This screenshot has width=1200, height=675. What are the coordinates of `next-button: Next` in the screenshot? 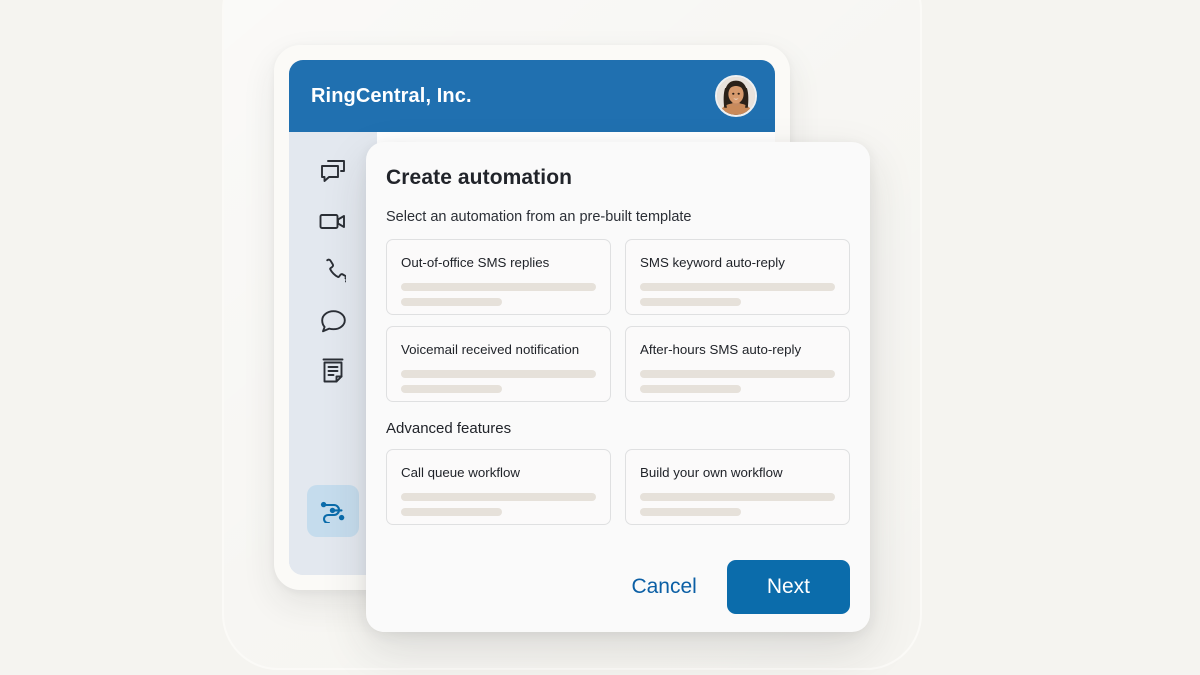 It's located at (788, 587).